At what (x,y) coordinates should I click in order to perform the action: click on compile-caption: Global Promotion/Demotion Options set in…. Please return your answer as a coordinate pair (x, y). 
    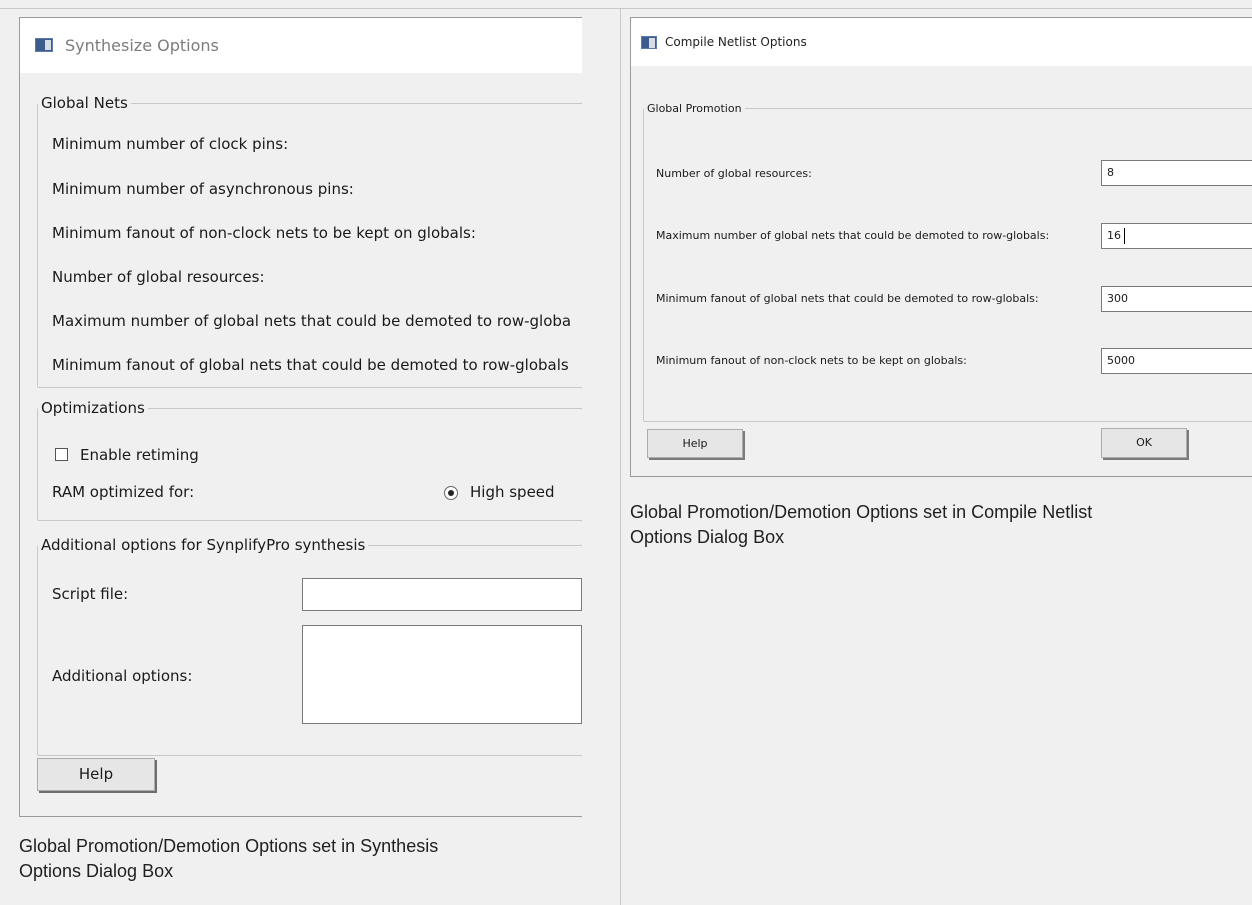
    Looking at the image, I should click on (861, 525).